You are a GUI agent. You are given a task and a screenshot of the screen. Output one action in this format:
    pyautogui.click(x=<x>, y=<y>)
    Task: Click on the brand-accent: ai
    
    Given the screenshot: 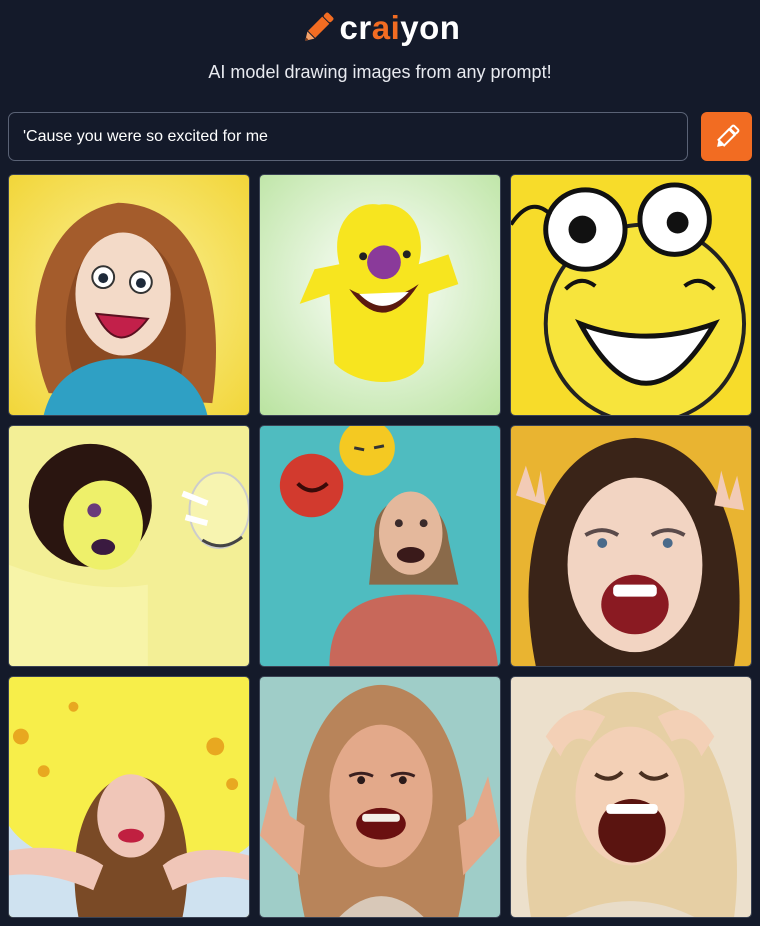 What is the action you would take?
    pyautogui.click(x=386, y=27)
    